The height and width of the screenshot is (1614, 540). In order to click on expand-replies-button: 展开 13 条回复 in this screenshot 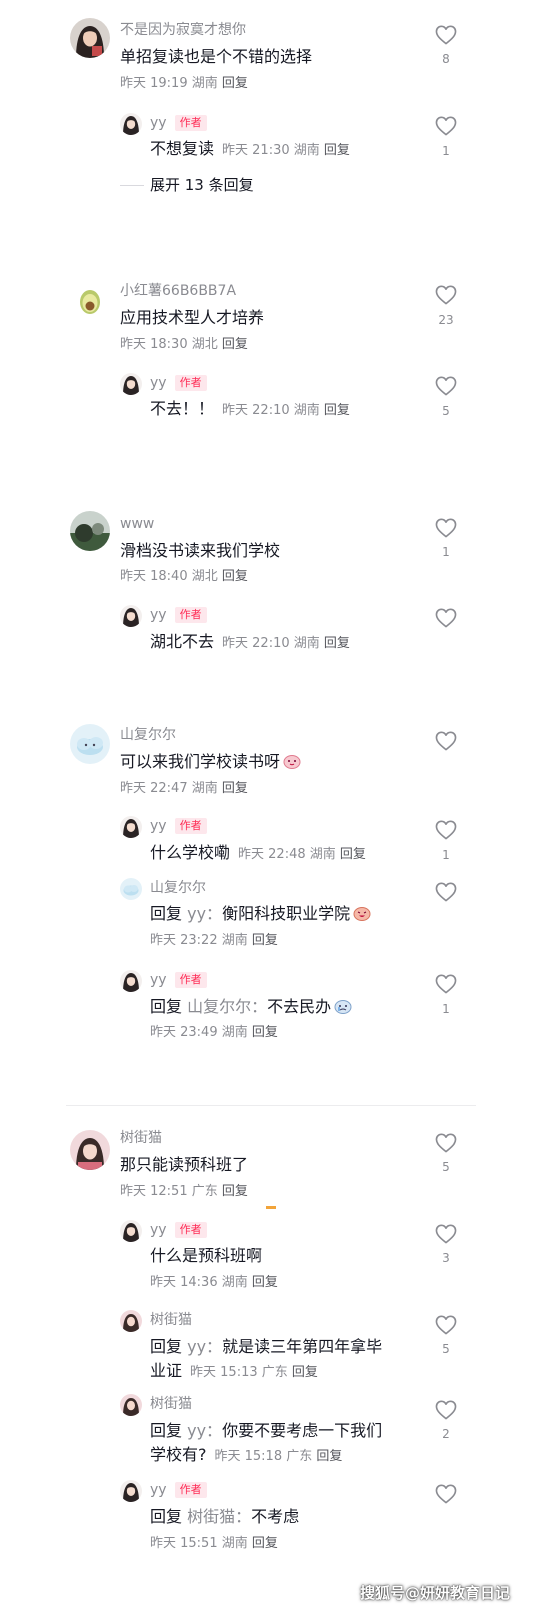, I will do `click(202, 185)`.